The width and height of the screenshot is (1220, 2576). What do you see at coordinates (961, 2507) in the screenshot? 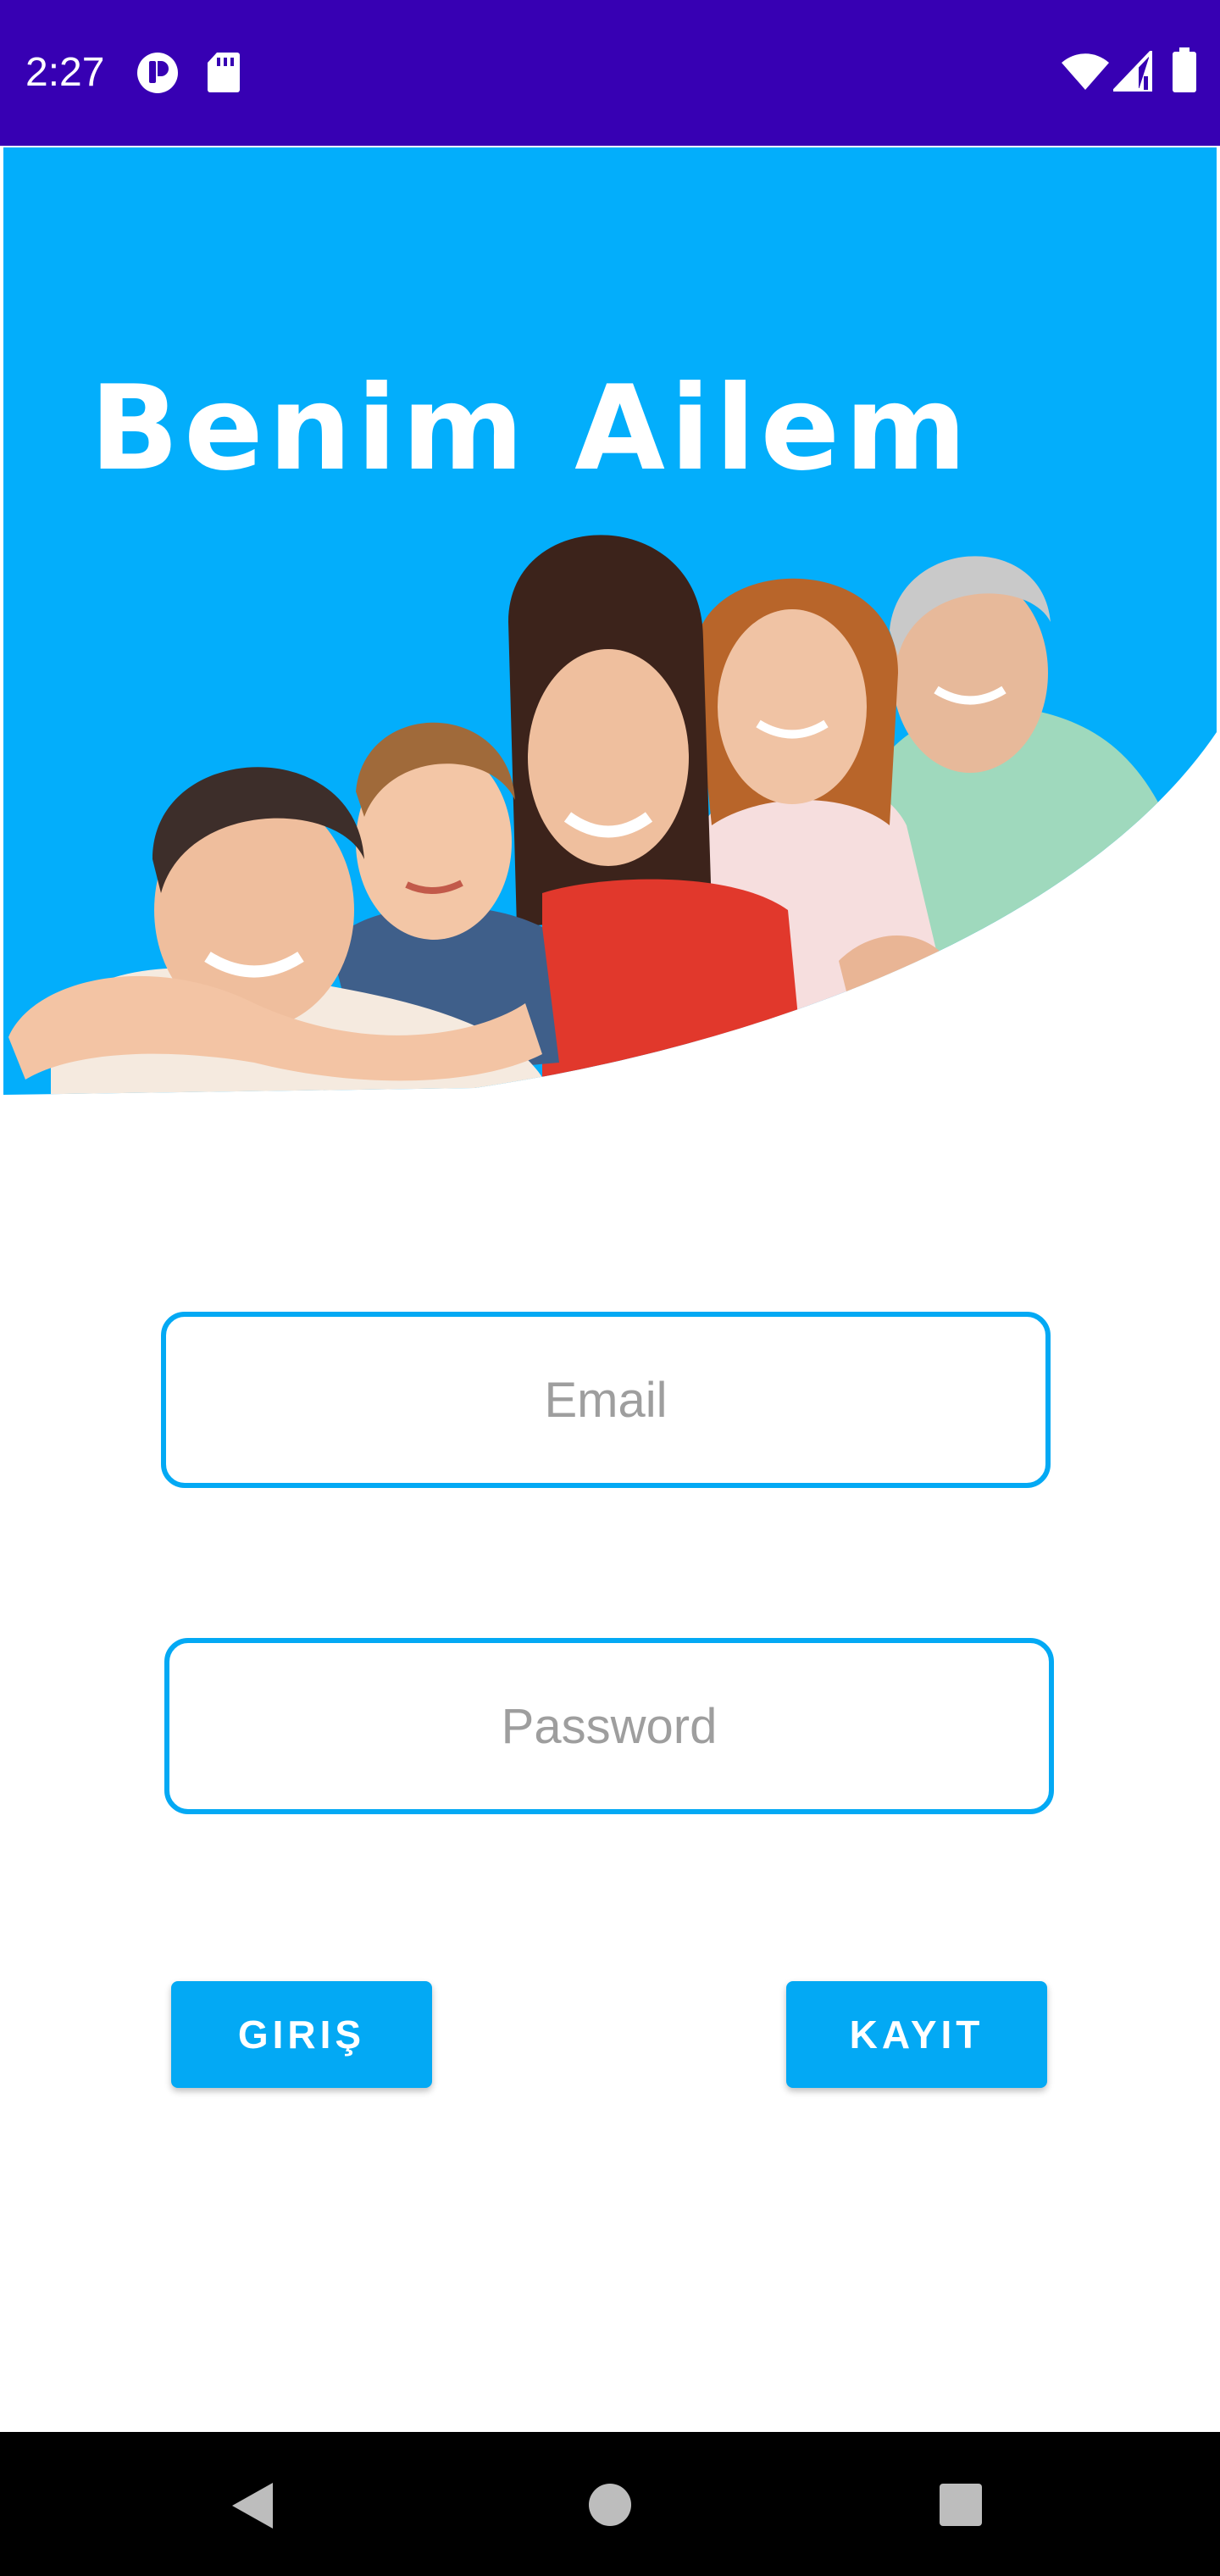
I see `recents-icon` at bounding box center [961, 2507].